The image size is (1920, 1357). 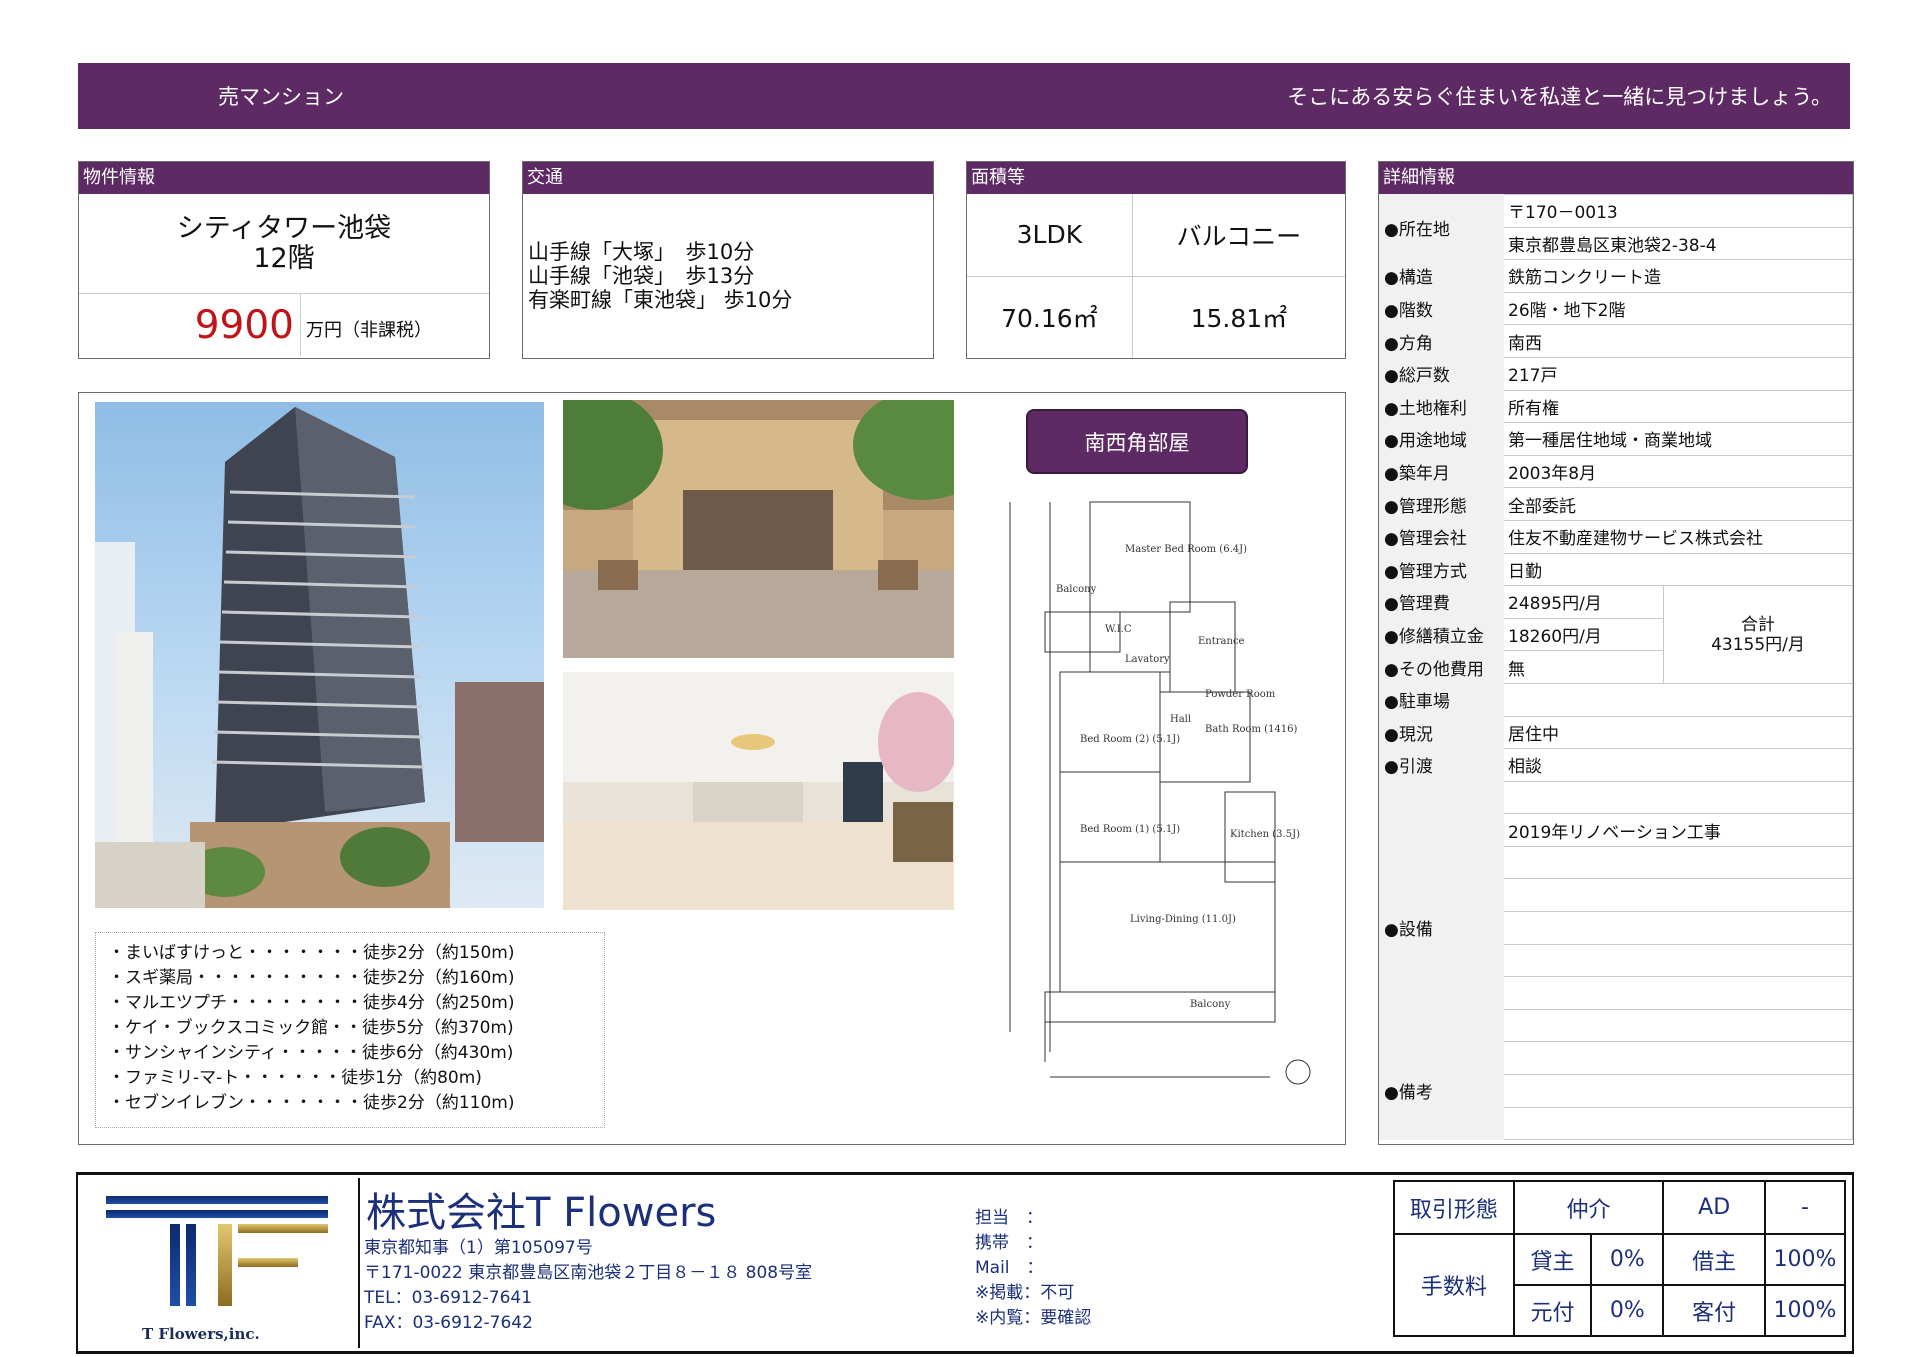 I want to click on chukai-value: 仲介, so click(x=1588, y=1207).